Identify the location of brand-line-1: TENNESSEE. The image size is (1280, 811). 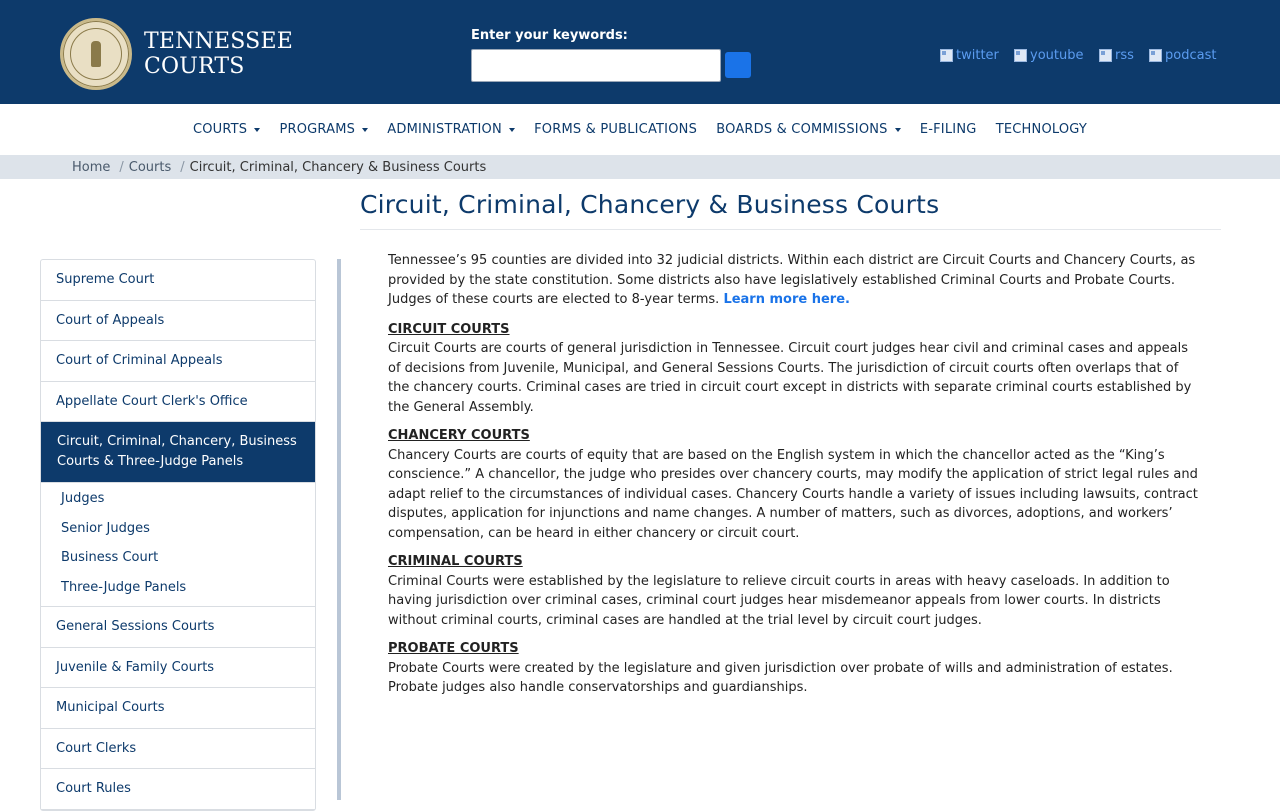
(218, 41).